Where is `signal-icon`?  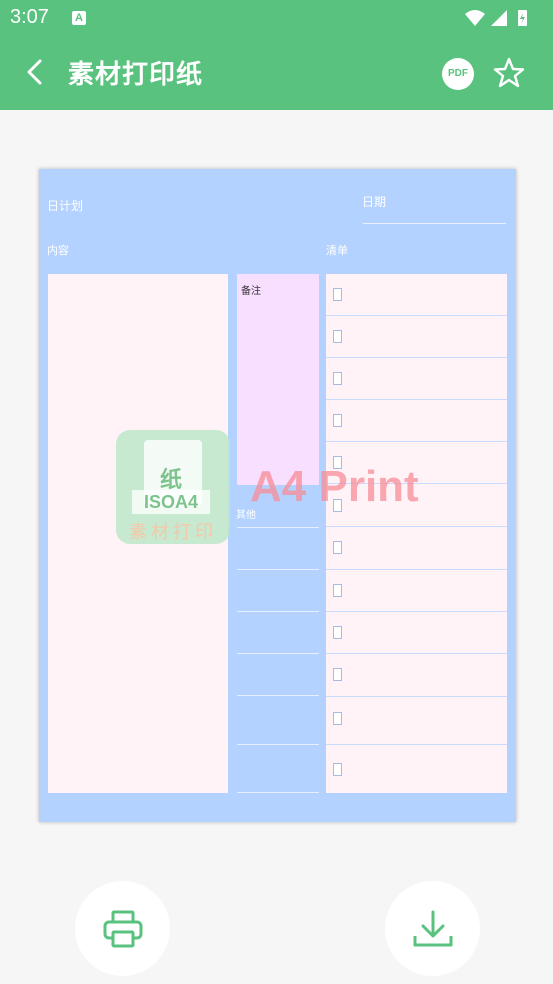 signal-icon is located at coordinates (499, 18).